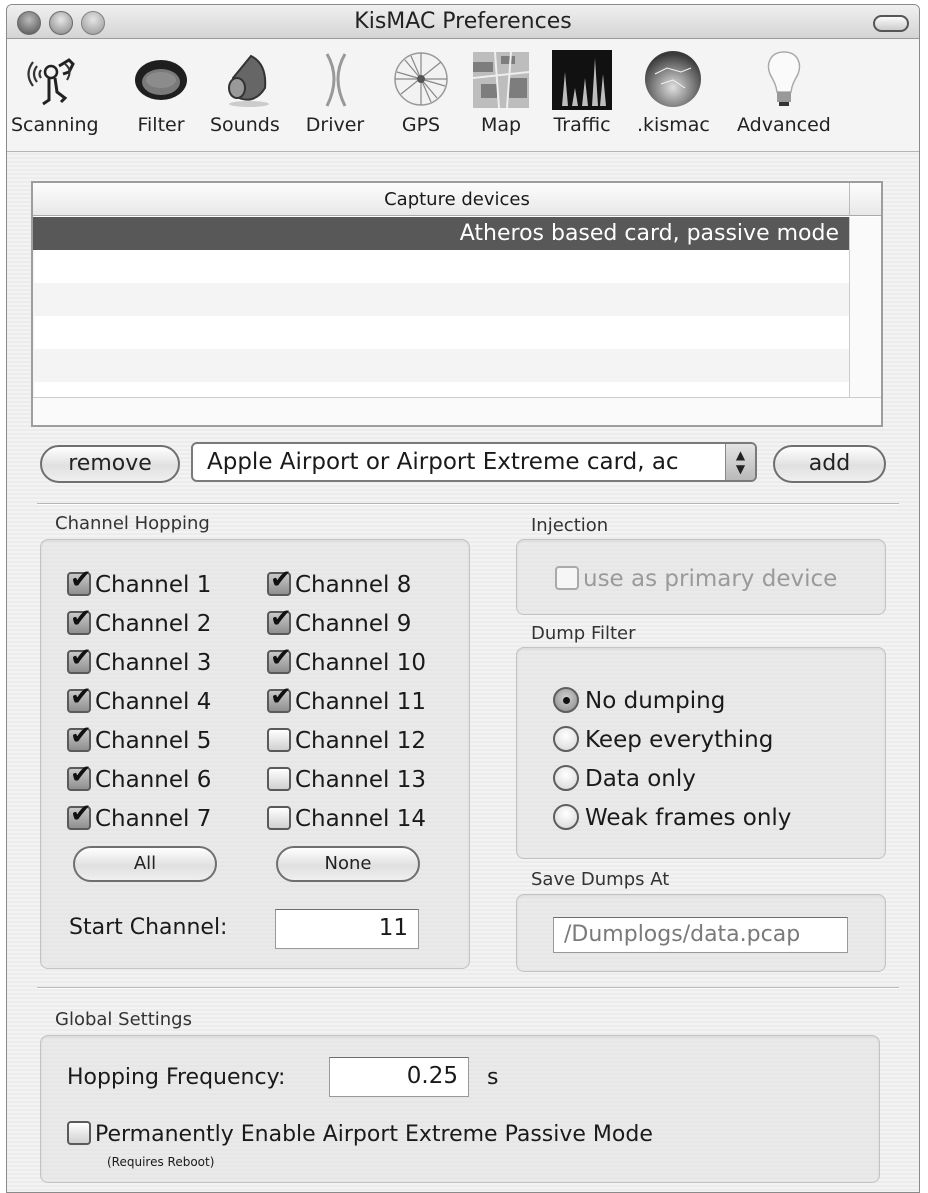 This screenshot has width=928, height=1193. What do you see at coordinates (600, 879) in the screenshot?
I see `save-dumps-title: Save Dumps At` at bounding box center [600, 879].